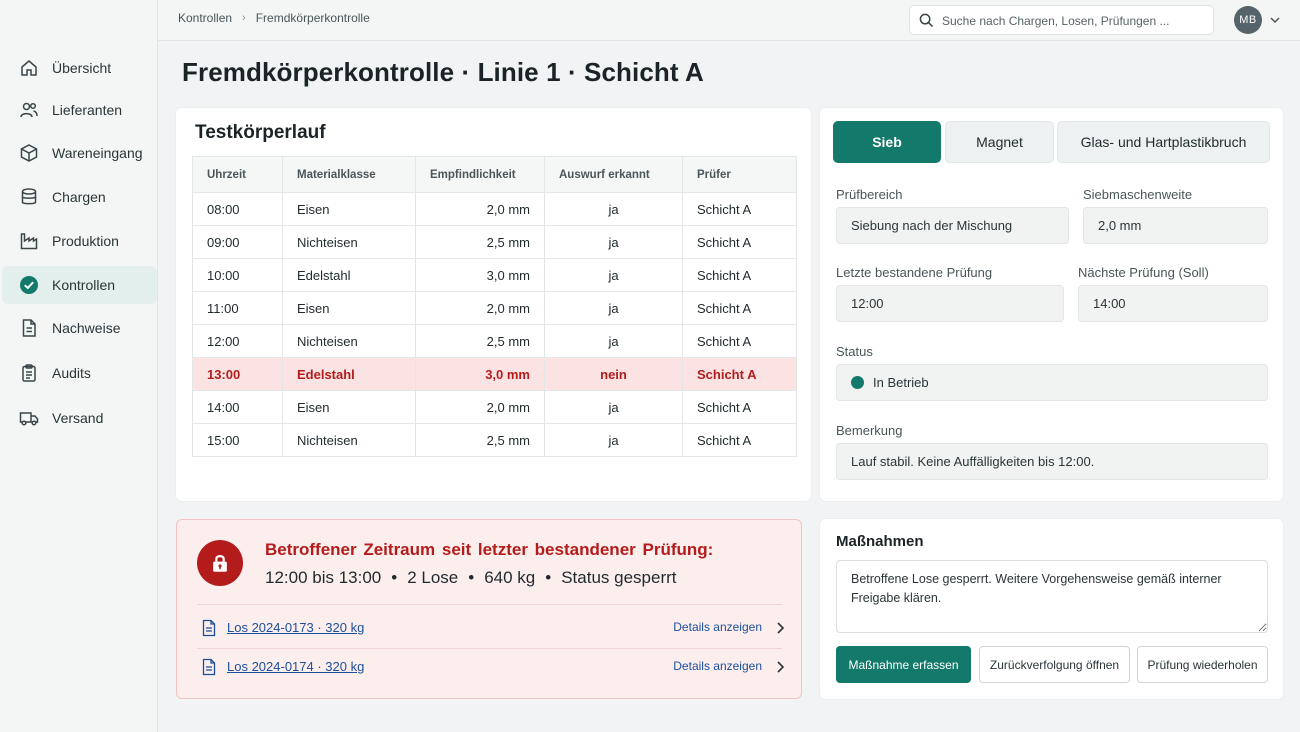 The width and height of the screenshot is (1300, 732). What do you see at coordinates (880, 541) in the screenshot?
I see `actions-title: Maßnahmen` at bounding box center [880, 541].